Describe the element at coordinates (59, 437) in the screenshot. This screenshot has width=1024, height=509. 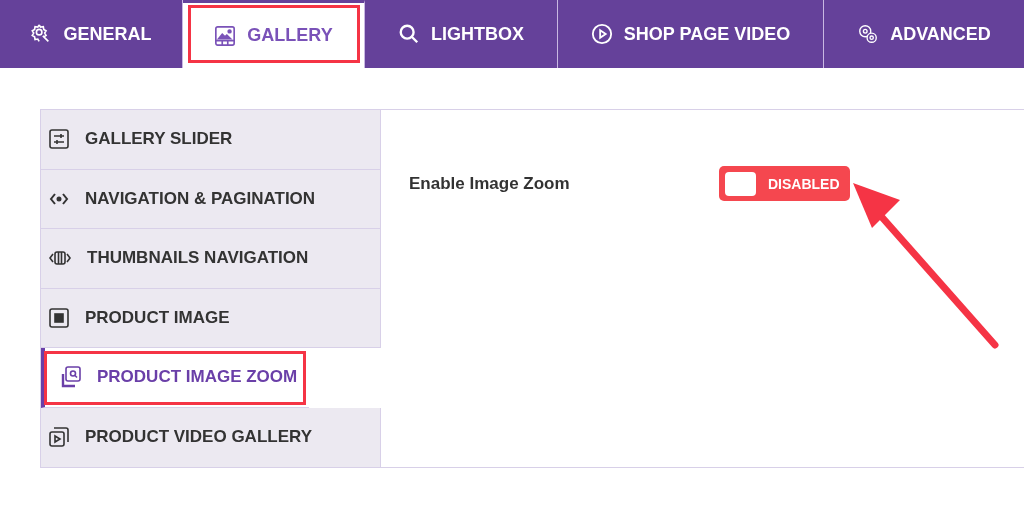
I see `video-stack-icon` at that location.